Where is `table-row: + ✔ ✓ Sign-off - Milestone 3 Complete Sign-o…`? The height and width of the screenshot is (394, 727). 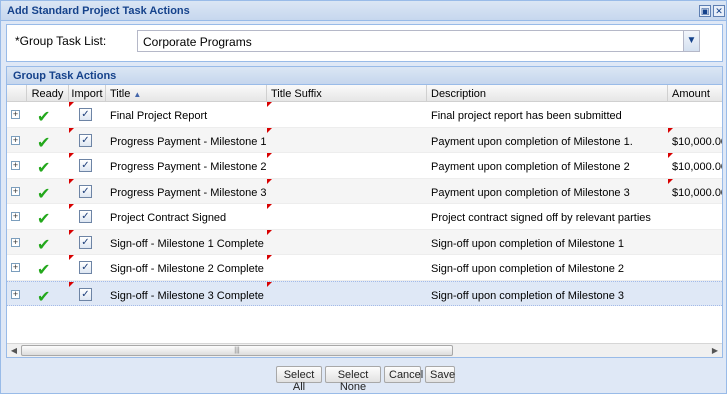
table-row: + ✔ ✓ Sign-off - Milestone 3 Complete Sign-o… is located at coordinates (364, 293).